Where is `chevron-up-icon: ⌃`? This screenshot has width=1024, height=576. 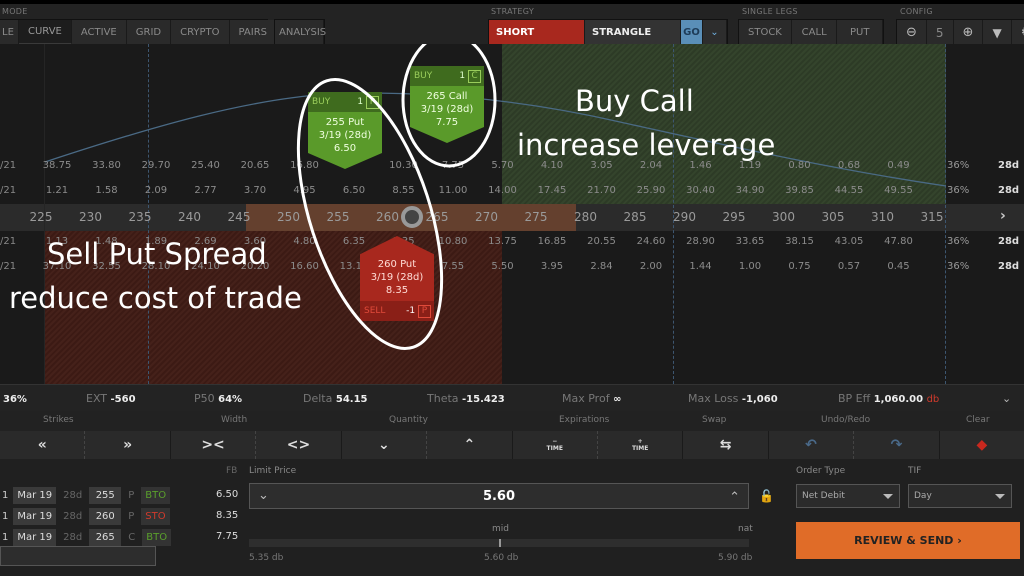
chevron-up-icon: ⌃ is located at coordinates (469, 445).